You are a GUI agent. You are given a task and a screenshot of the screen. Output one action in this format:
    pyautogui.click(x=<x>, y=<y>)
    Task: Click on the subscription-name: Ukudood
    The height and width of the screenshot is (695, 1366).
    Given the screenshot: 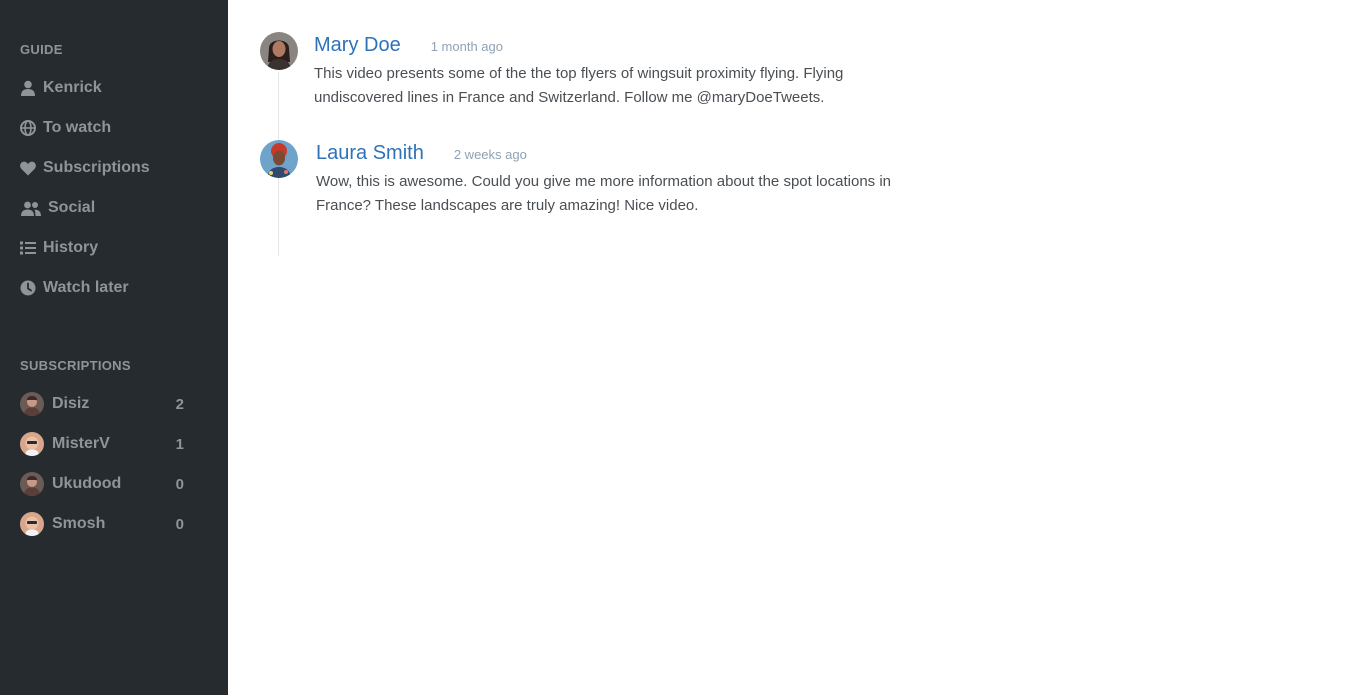 What is the action you would take?
    pyautogui.click(x=87, y=483)
    